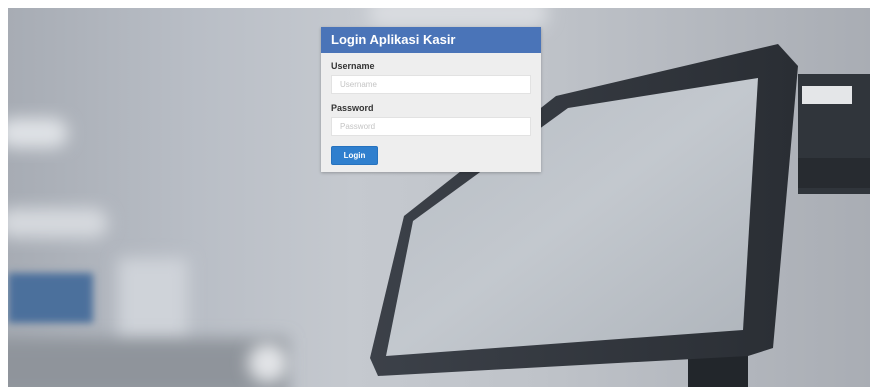 Image resolution: width=870 pixels, height=387 pixels. Describe the element at coordinates (354, 155) in the screenshot. I see `login-button: Login` at that location.